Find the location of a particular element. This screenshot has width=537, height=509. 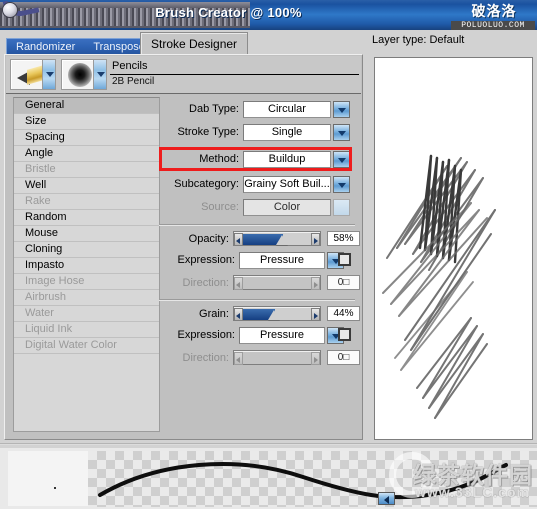

category-item-image-hose: Image Hose is located at coordinates (86, 282).